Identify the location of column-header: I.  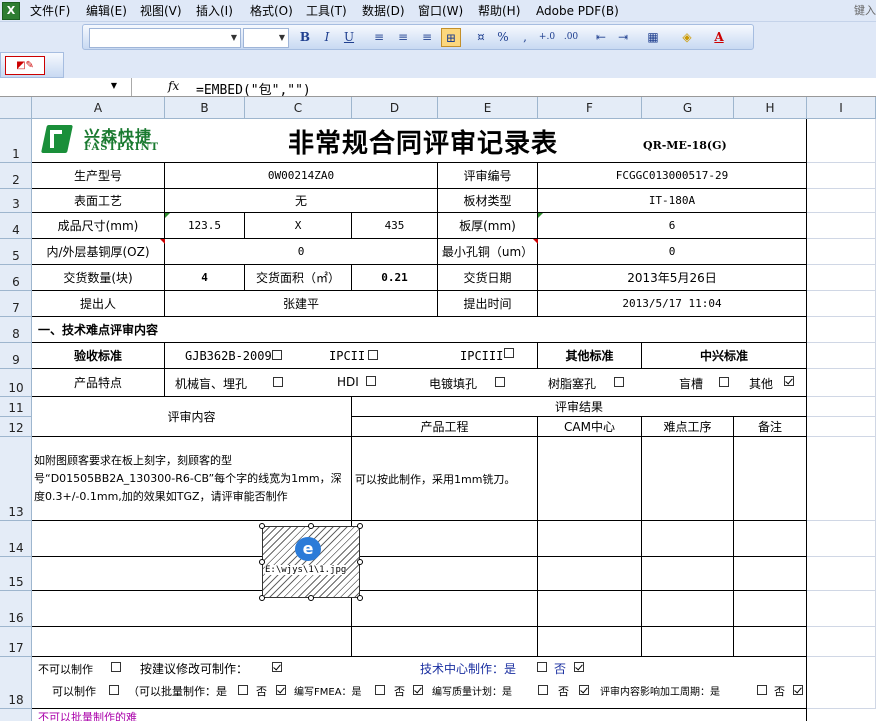
(841, 108).